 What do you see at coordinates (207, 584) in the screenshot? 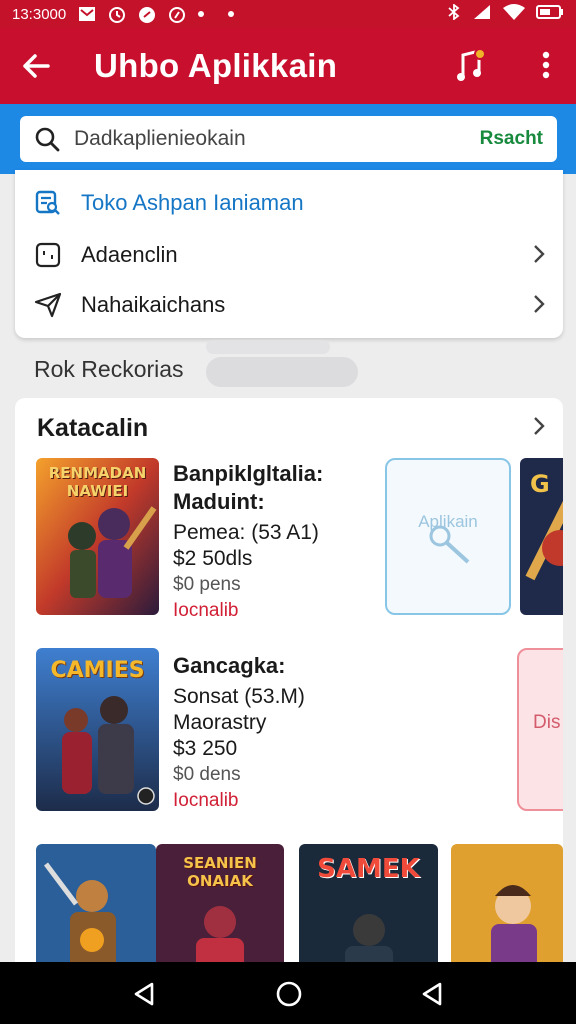
I see `app-downloads: $0 pens` at bounding box center [207, 584].